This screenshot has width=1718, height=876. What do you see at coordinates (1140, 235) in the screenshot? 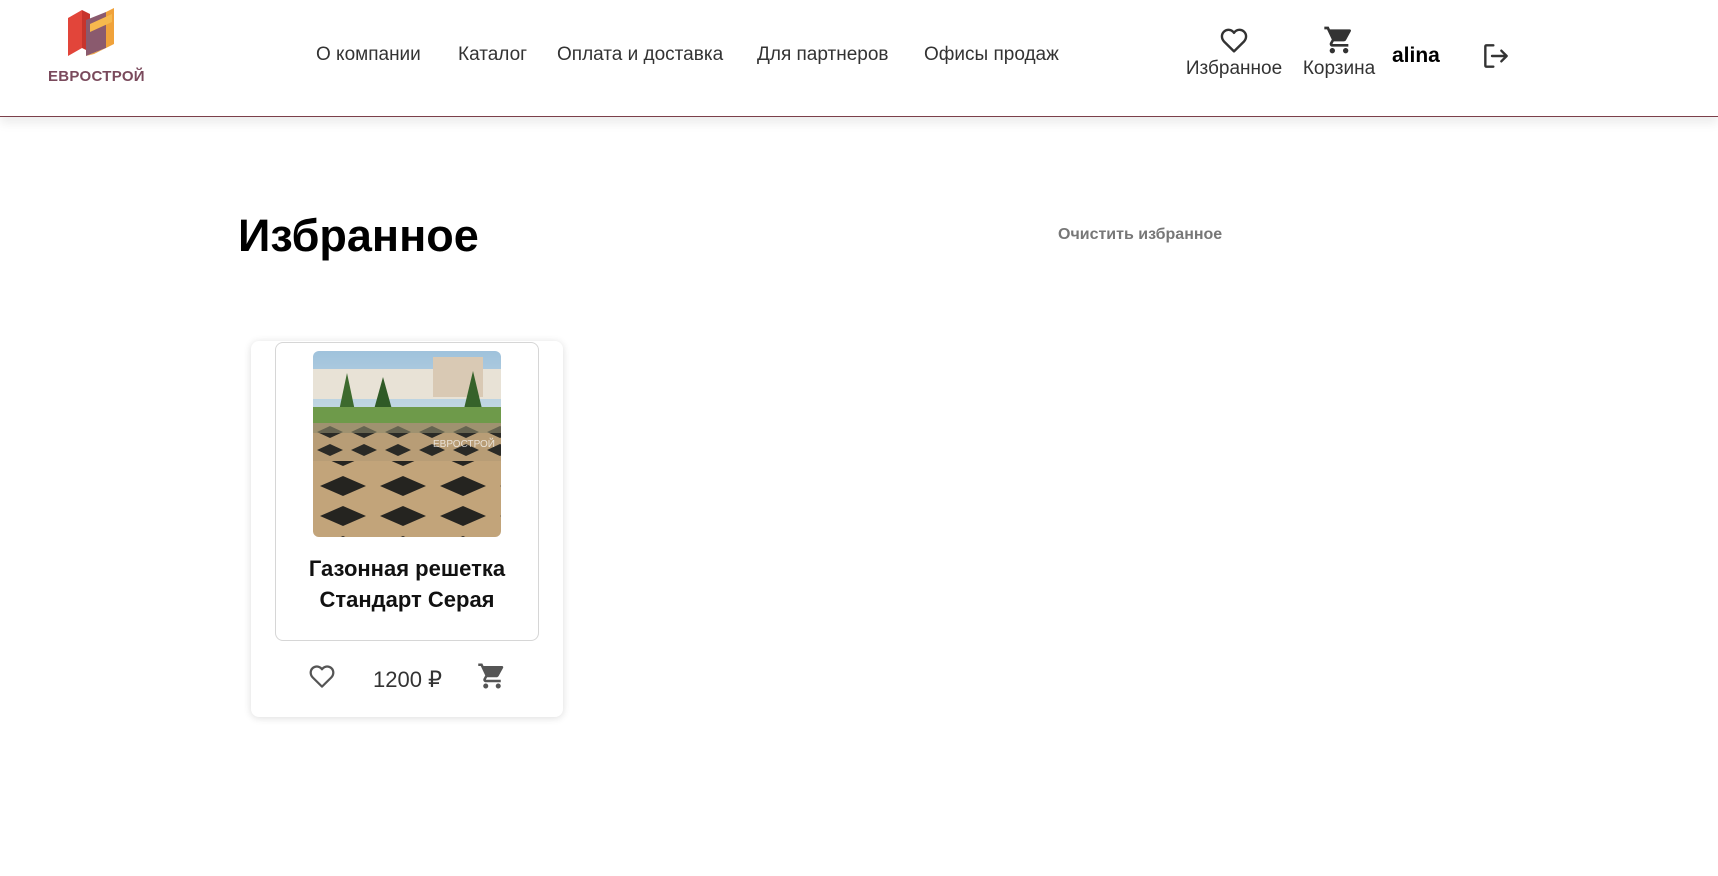
I see `clear-favorites-button: Очистить избранное` at bounding box center [1140, 235].